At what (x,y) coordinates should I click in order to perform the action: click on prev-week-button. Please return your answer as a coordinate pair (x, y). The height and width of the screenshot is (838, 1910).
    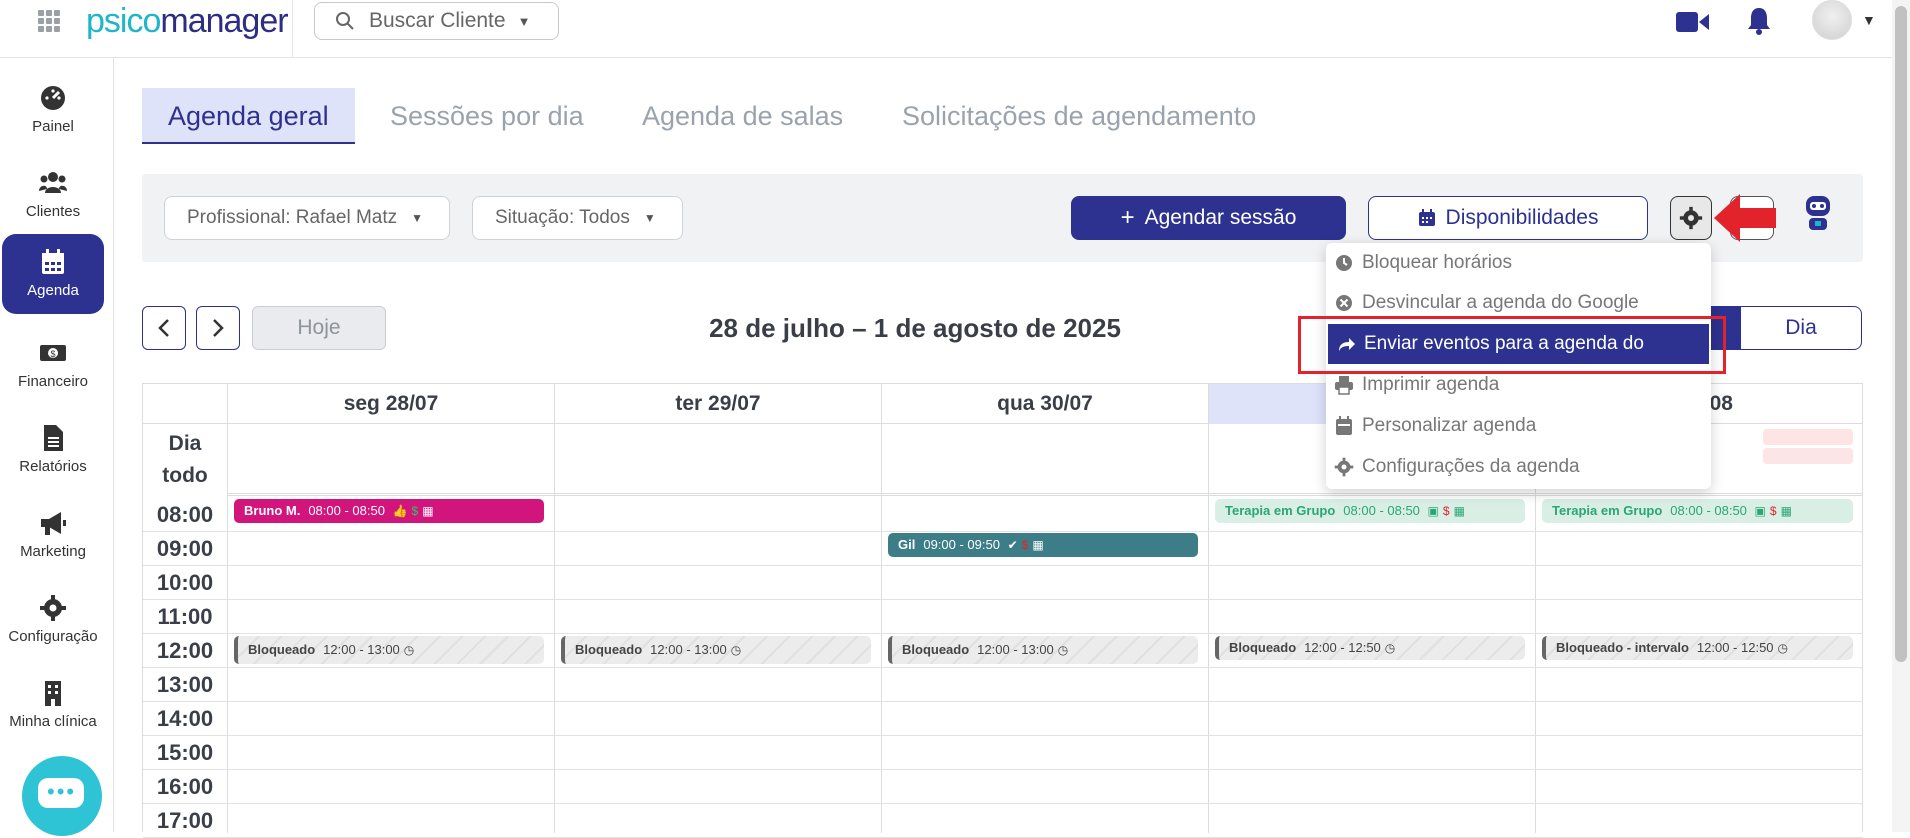
    Looking at the image, I should click on (164, 328).